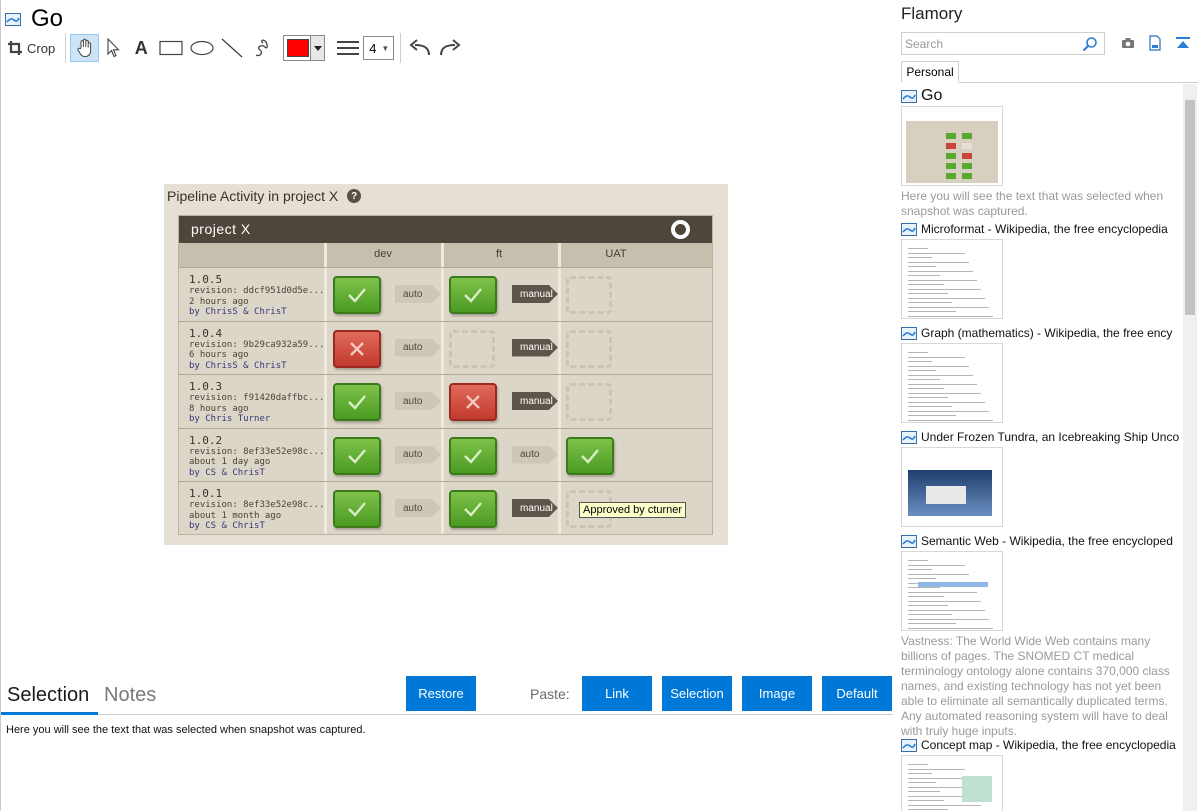 This screenshot has height=811, width=1198. What do you see at coordinates (445, 229) in the screenshot?
I see `pipeline-header: project X` at bounding box center [445, 229].